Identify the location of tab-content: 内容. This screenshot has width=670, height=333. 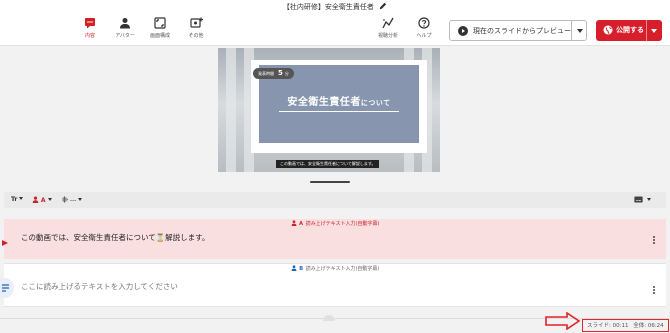
(90, 31).